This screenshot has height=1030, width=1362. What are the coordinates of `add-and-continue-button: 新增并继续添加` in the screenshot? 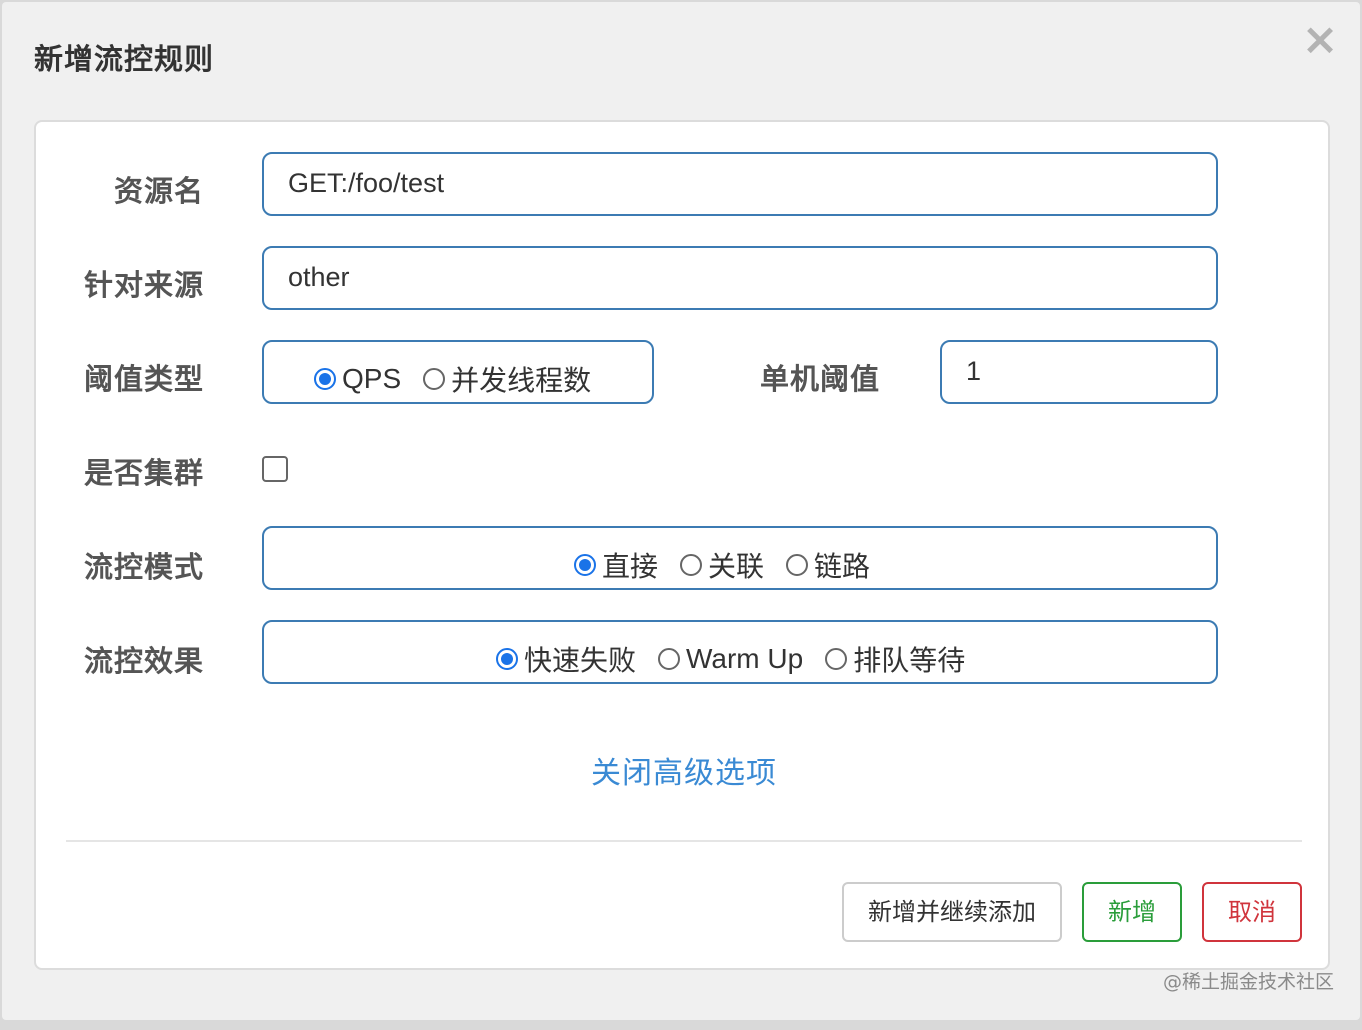 It's located at (952, 912).